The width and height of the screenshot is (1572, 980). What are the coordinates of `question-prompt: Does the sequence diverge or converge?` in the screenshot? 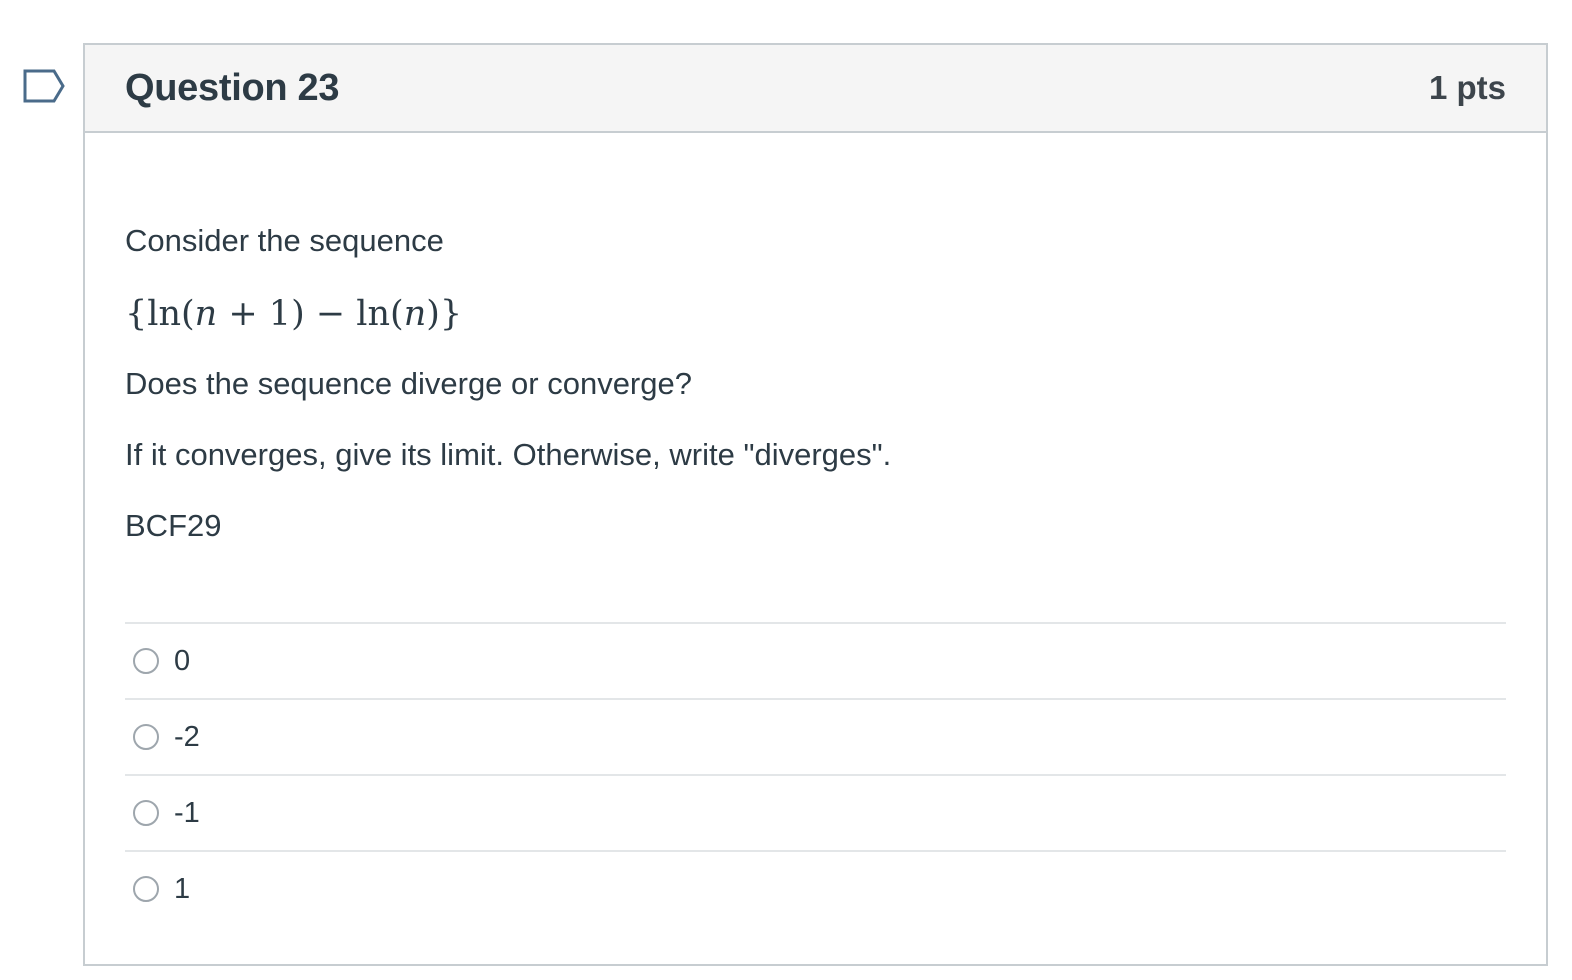 It's located at (408, 383).